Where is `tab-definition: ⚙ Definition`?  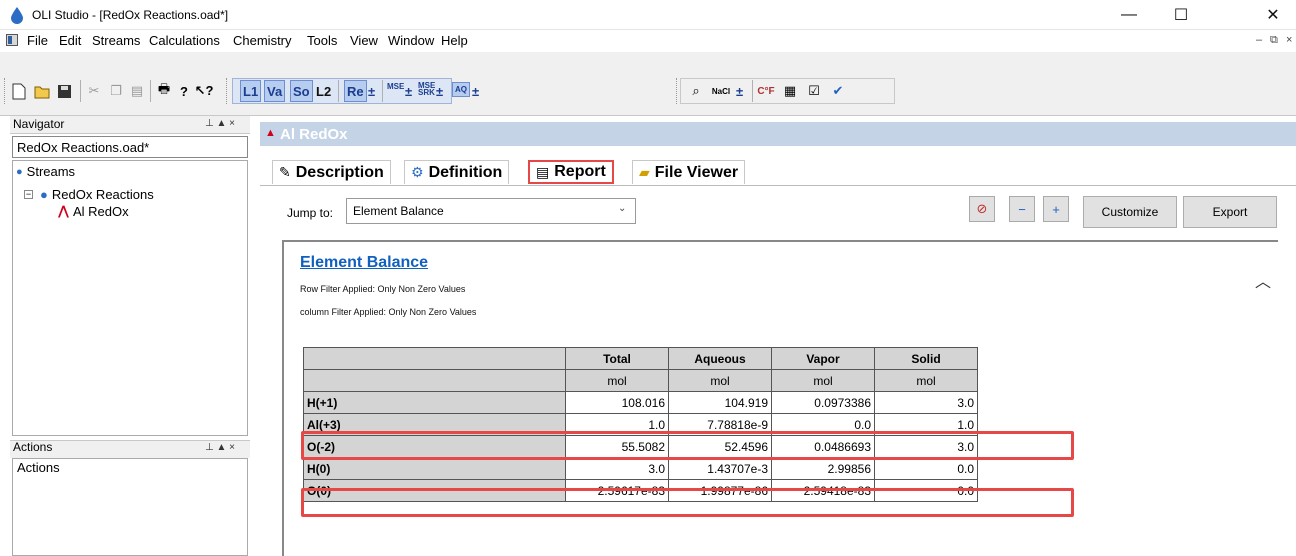
tab-definition: ⚙ Definition is located at coordinates (457, 172).